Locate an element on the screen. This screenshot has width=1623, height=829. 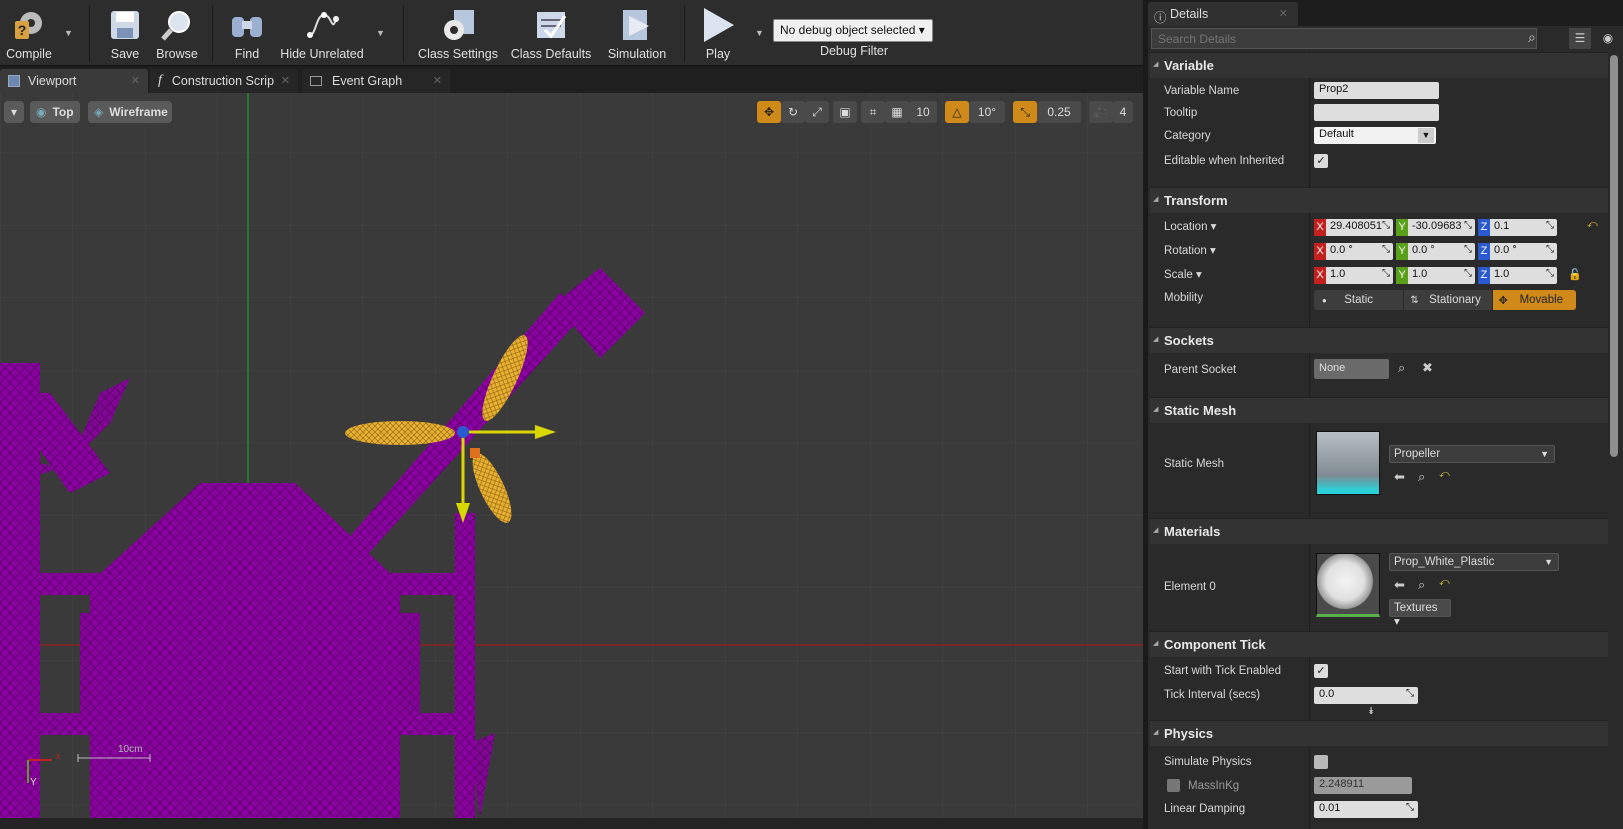
grid-snap-icon: ▦ is located at coordinates (897, 112).